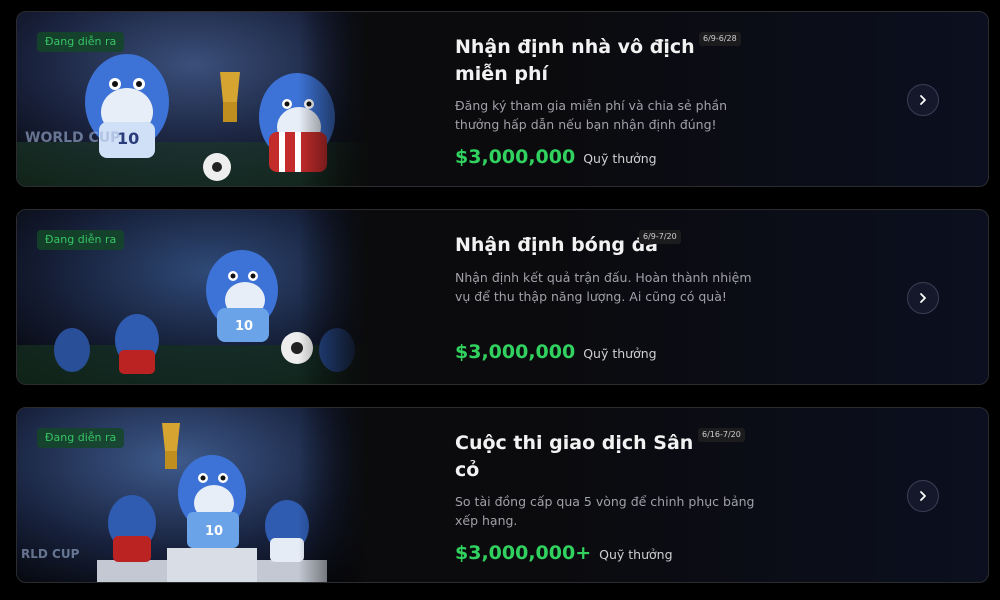 Image resolution: width=1000 pixels, height=600 pixels. Describe the element at coordinates (721, 435) in the screenshot. I see `event-date: 6/16-7/20` at that location.